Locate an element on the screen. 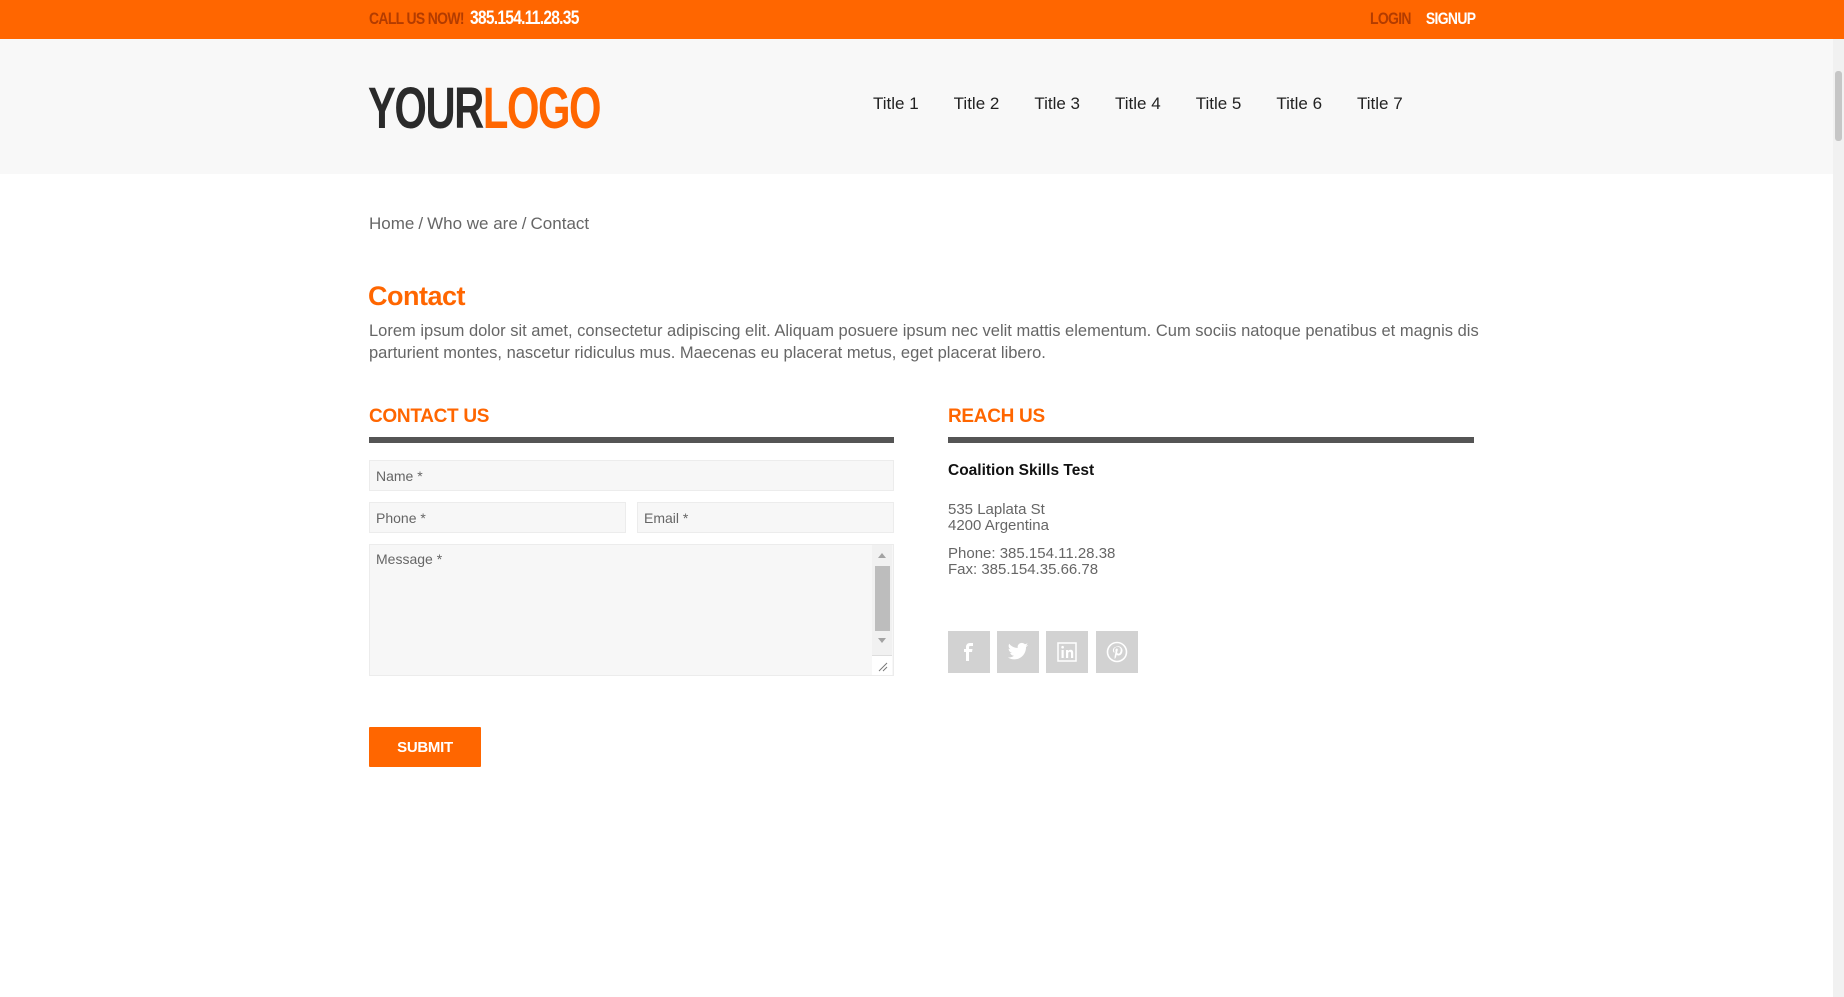  nav-item-title-2: Title 2 is located at coordinates (977, 106).